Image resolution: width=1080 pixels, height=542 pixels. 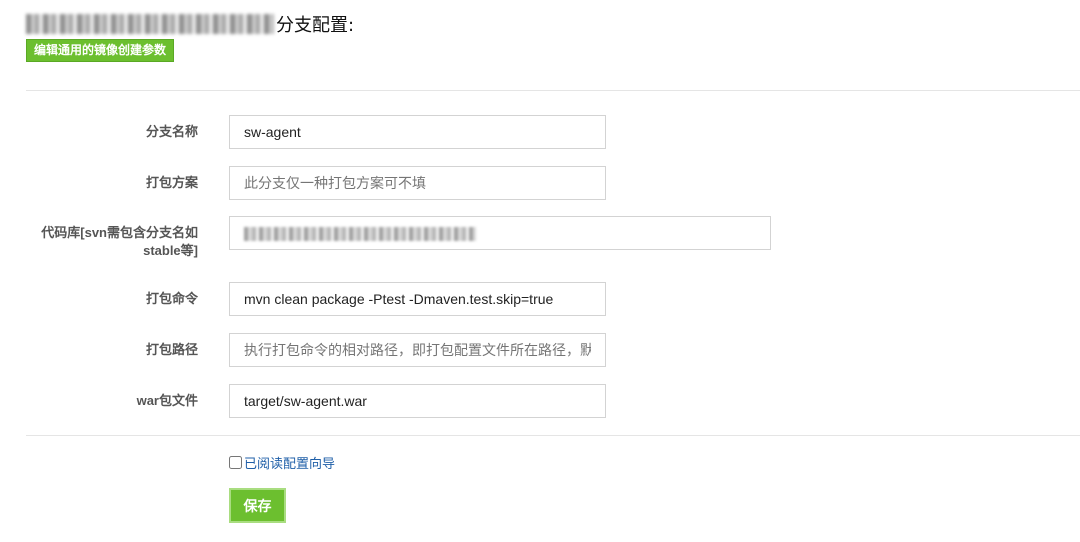 I want to click on branch-name-input, so click(x=417, y=132).